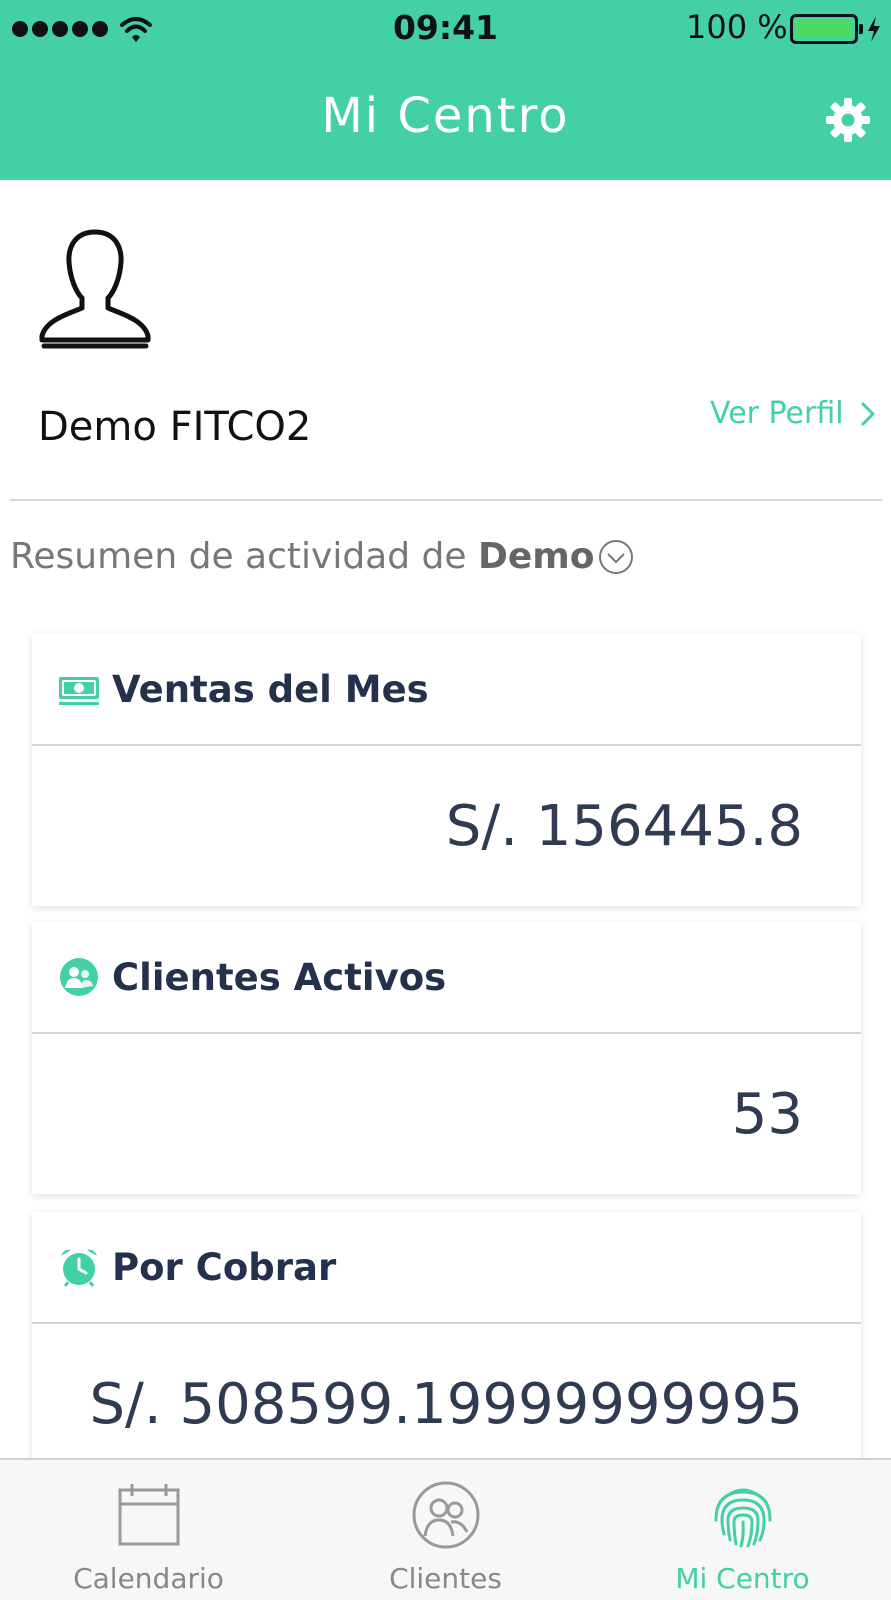 The image size is (891, 1600). Describe the element at coordinates (868, 413) in the screenshot. I see `chevron-right-icon` at that location.